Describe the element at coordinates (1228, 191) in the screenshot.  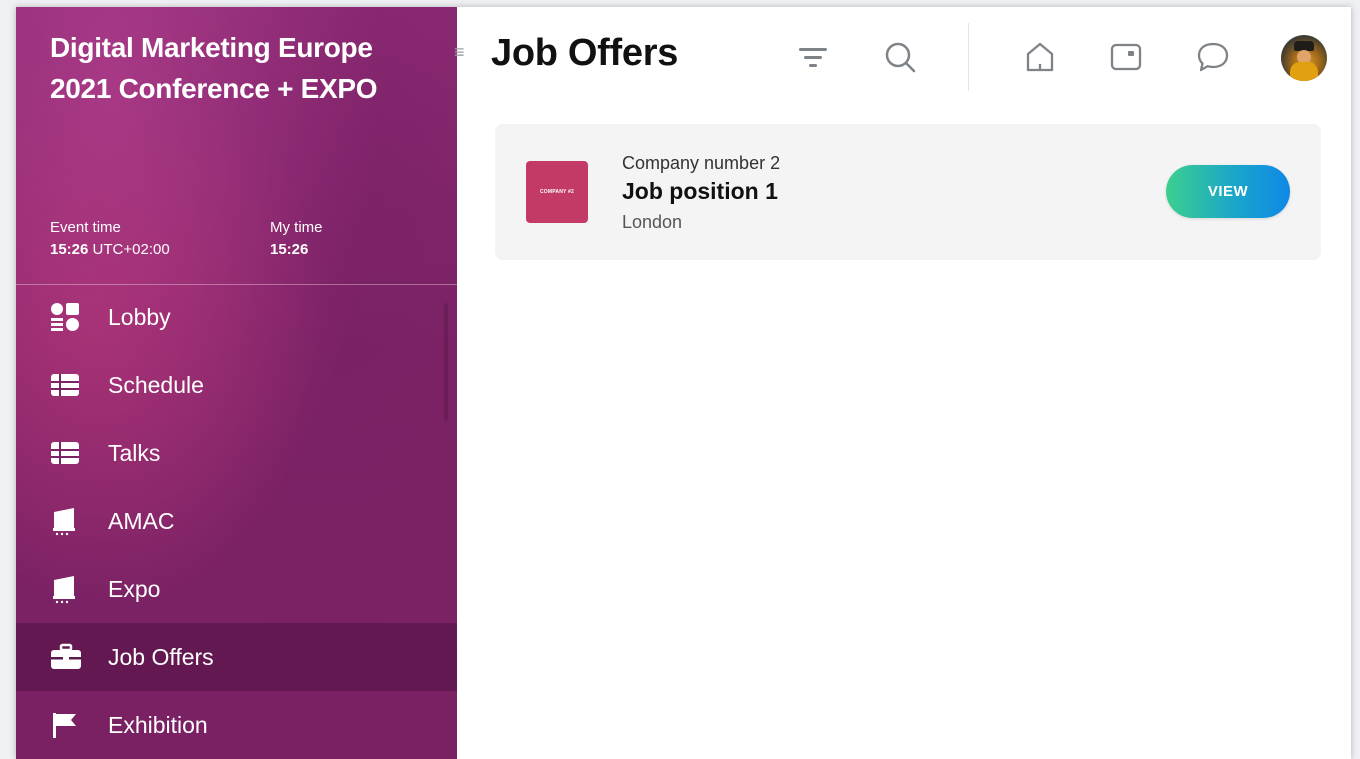
I see `view-button: VIEW` at that location.